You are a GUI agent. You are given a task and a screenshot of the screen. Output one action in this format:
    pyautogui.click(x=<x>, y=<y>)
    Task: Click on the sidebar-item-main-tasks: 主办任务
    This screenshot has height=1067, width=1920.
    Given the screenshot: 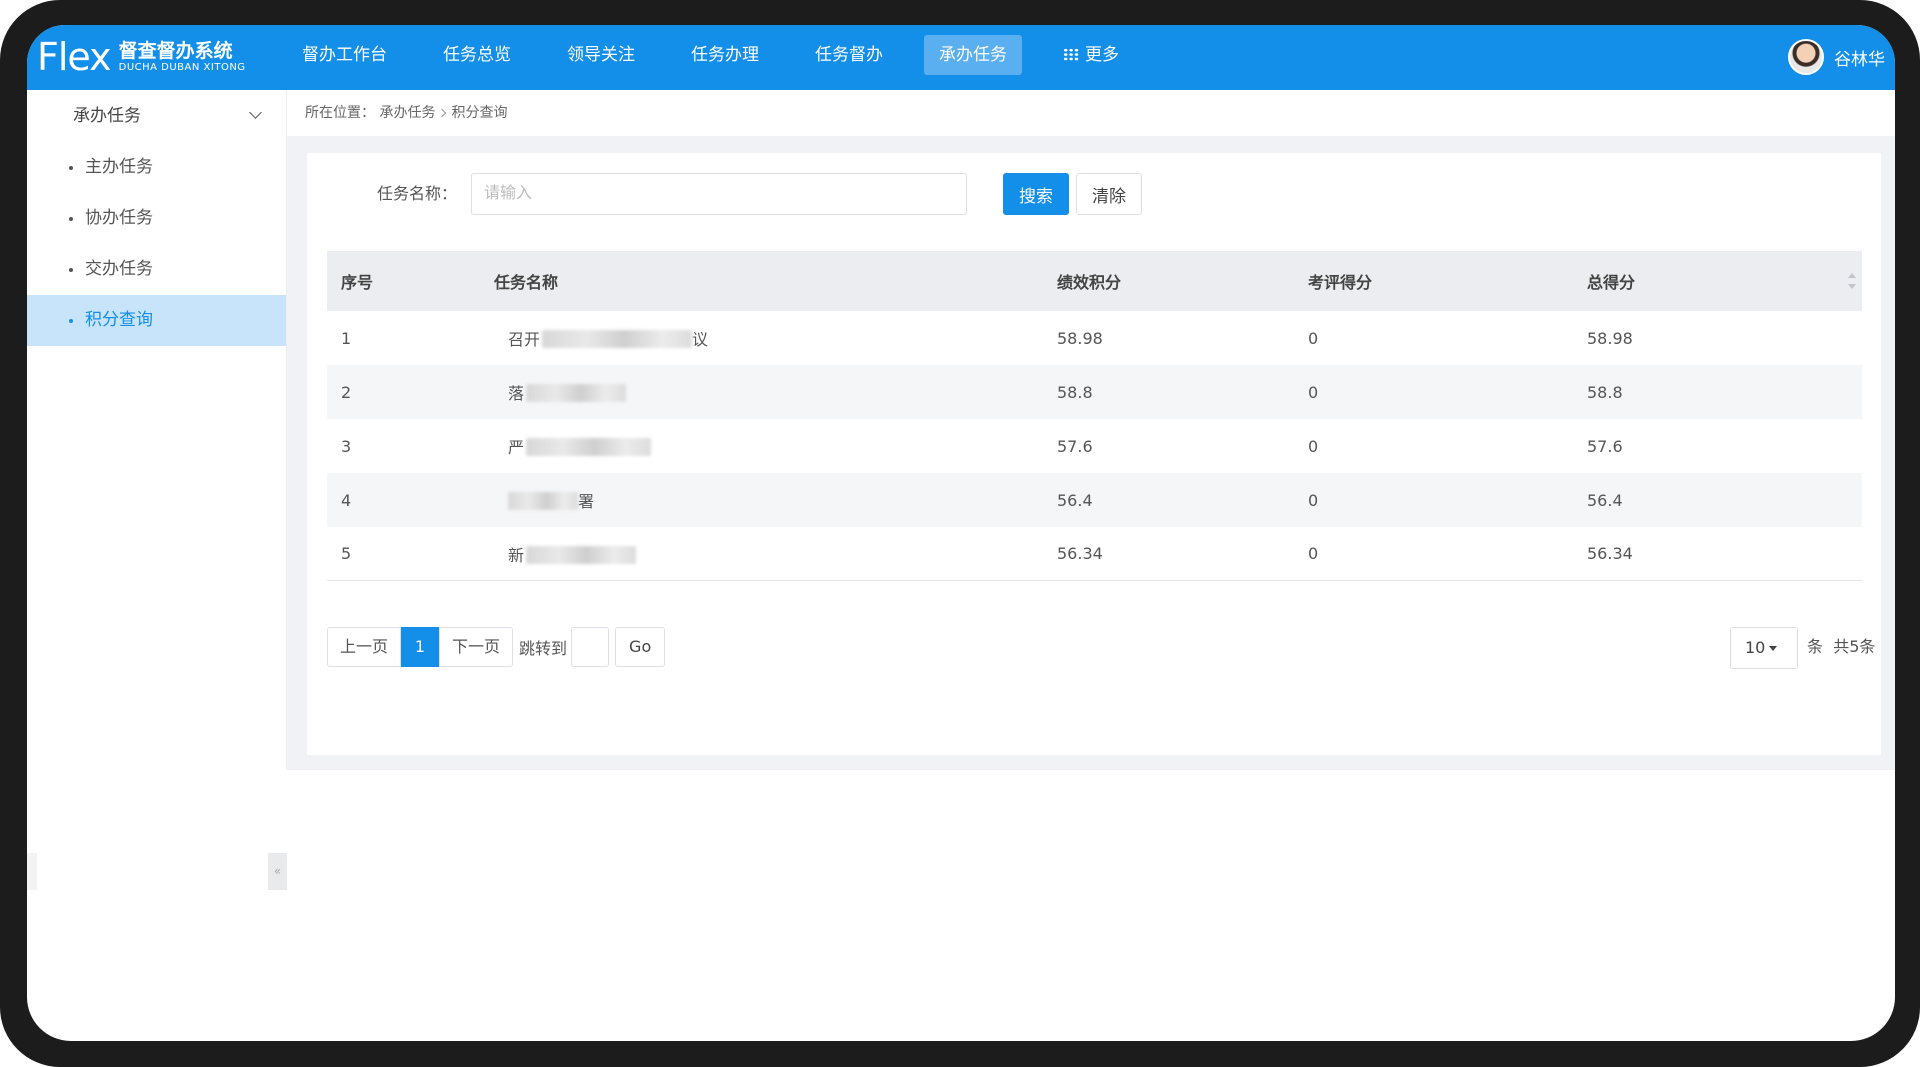 What is the action you would take?
    pyautogui.click(x=156, y=167)
    